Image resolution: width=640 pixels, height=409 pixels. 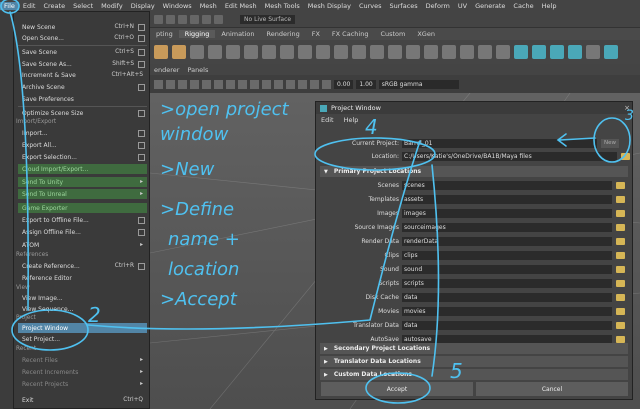 I want to click on menu-deform: Deform, so click(x=438, y=6).